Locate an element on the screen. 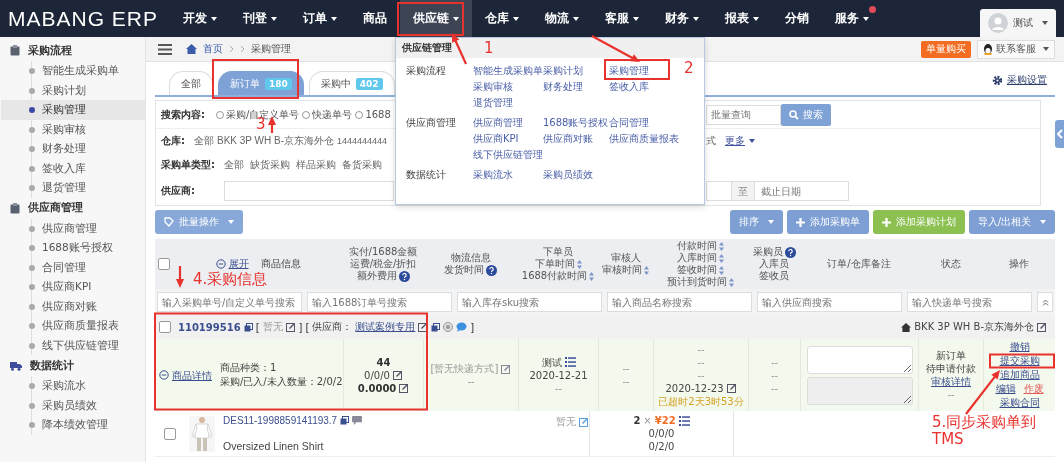 Image resolution: width=1064 pixels, height=462 pixels. sidebar-item: 供应商KPI is located at coordinates (73, 287).